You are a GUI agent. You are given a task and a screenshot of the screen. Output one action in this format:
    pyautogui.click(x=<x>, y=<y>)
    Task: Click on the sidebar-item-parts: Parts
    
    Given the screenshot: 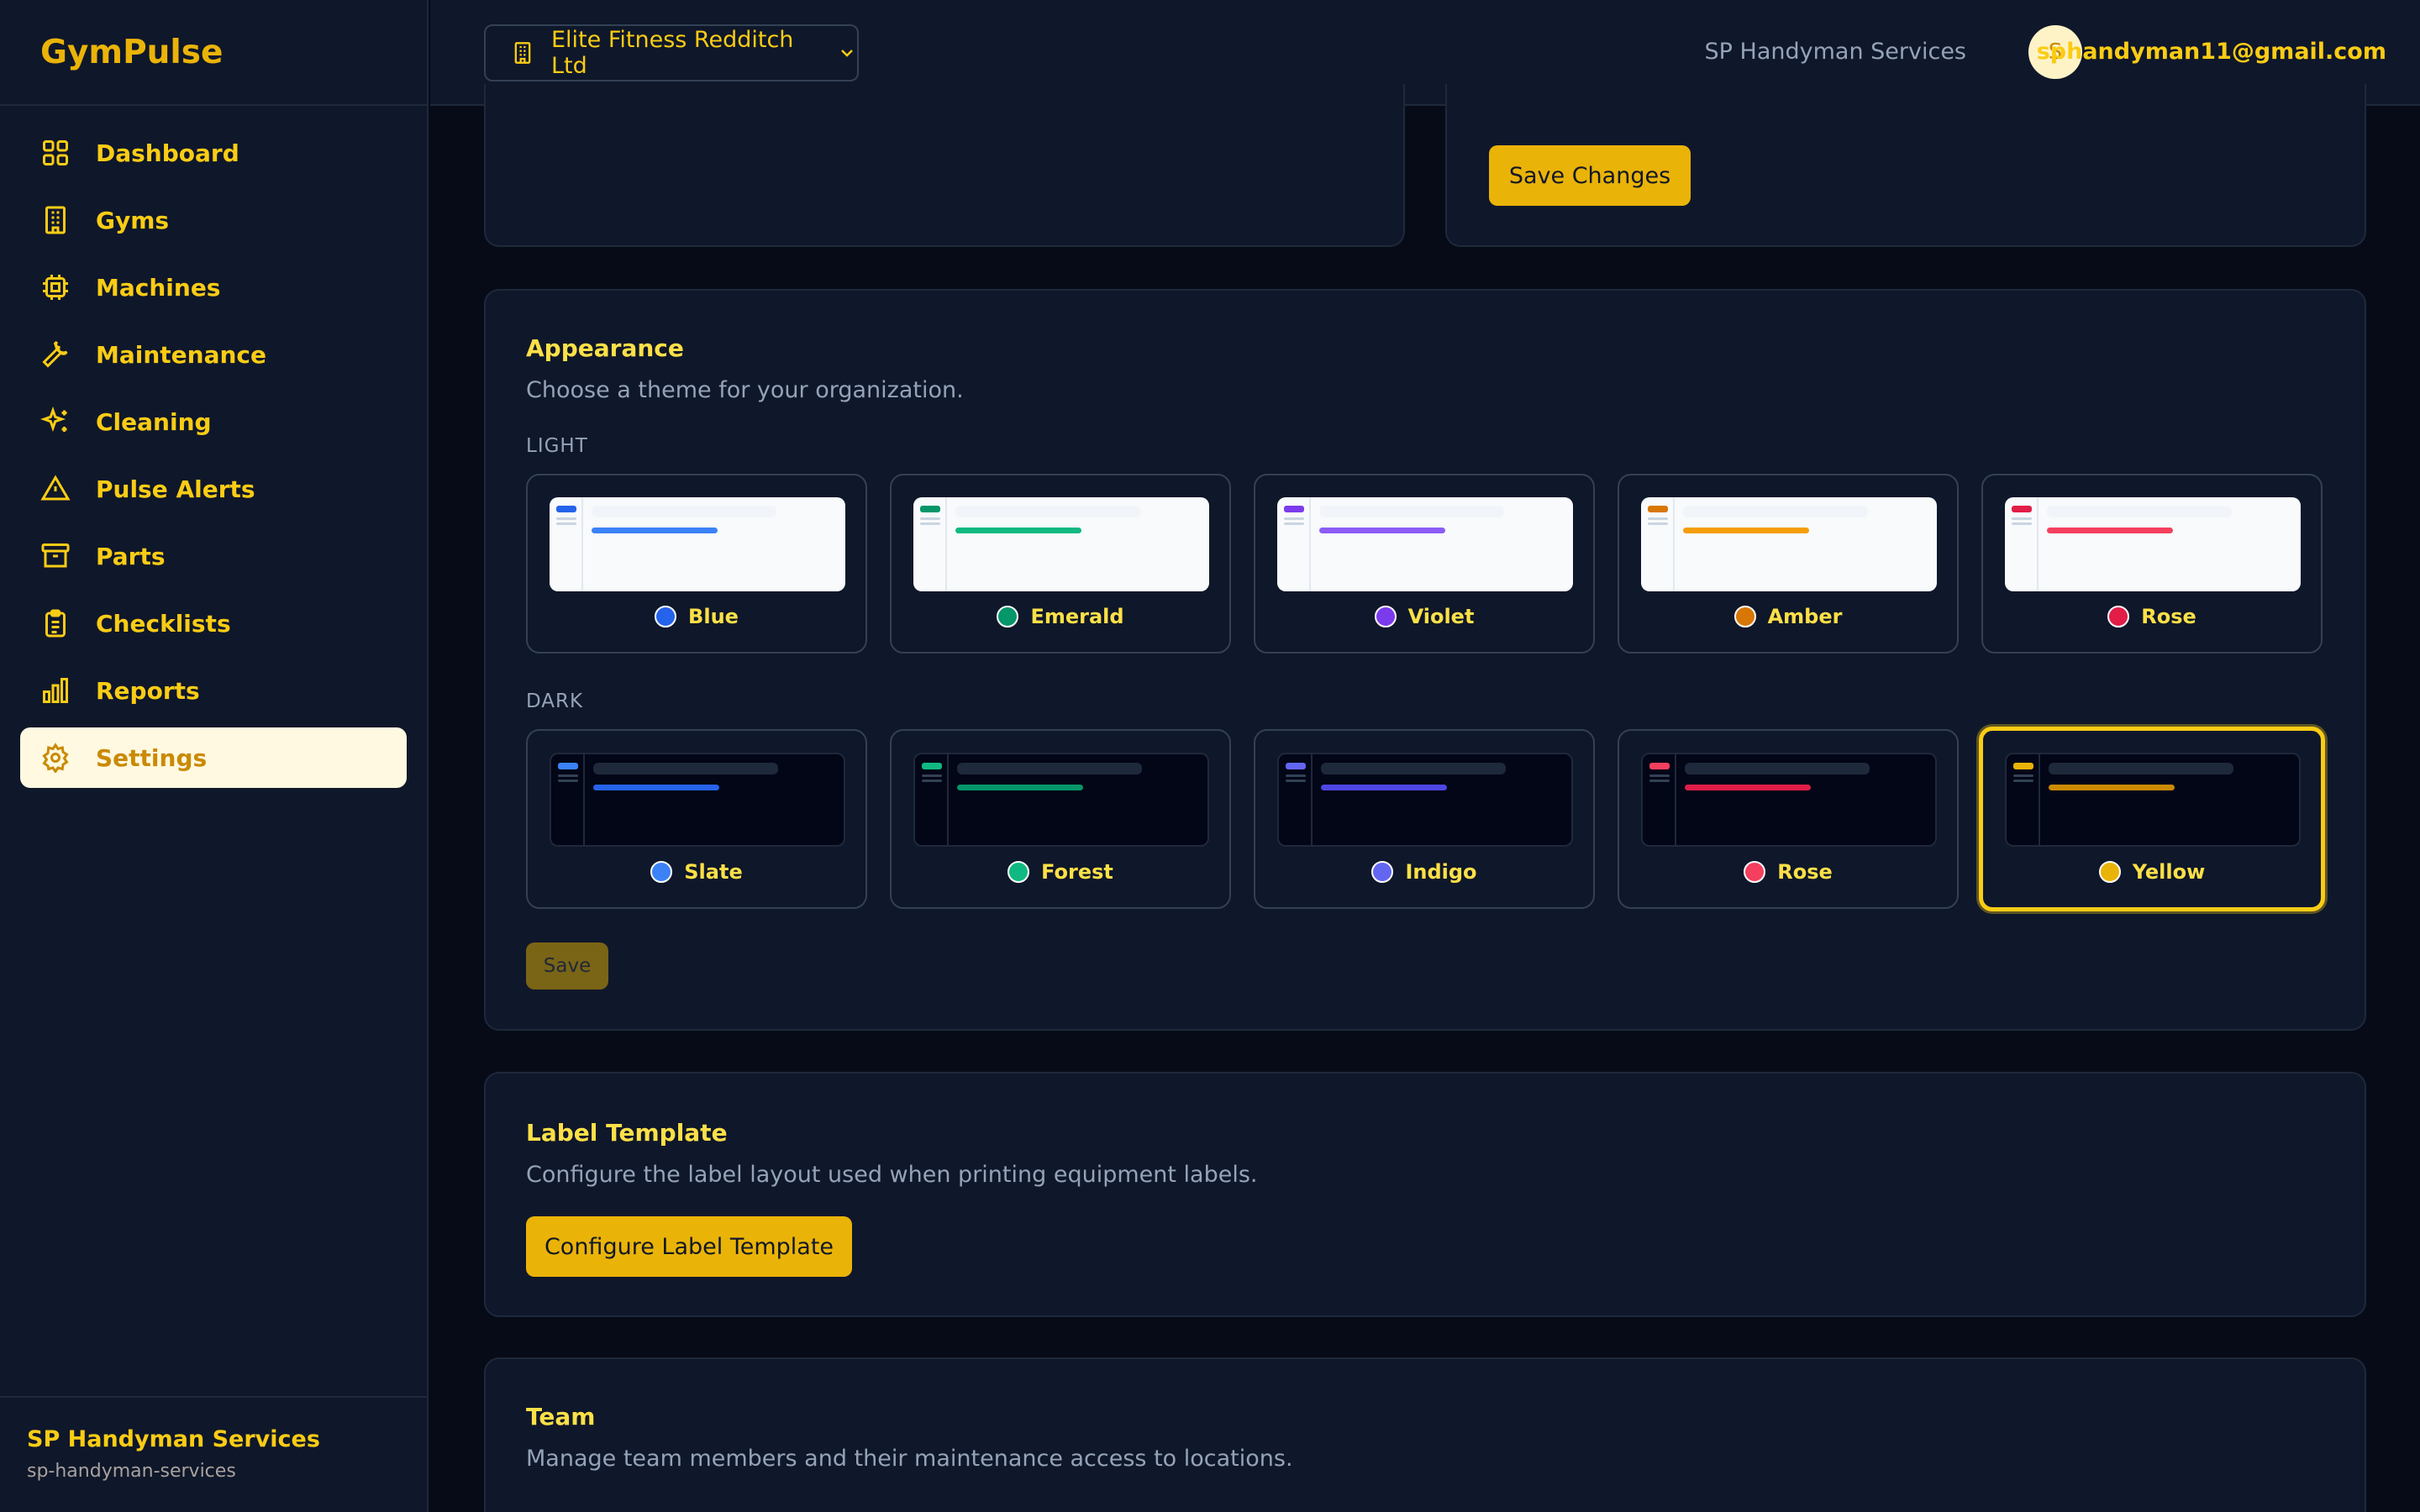 What is the action you would take?
    pyautogui.click(x=214, y=556)
    